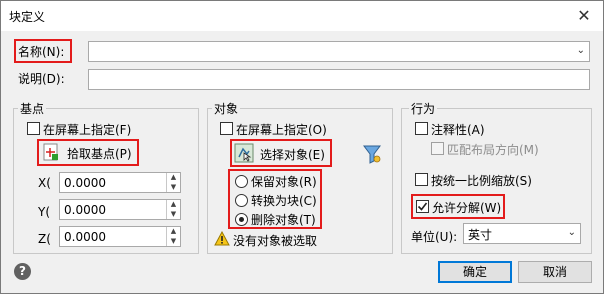  What do you see at coordinates (226, 108) in the screenshot?
I see `objects-group-label: 对象` at bounding box center [226, 108].